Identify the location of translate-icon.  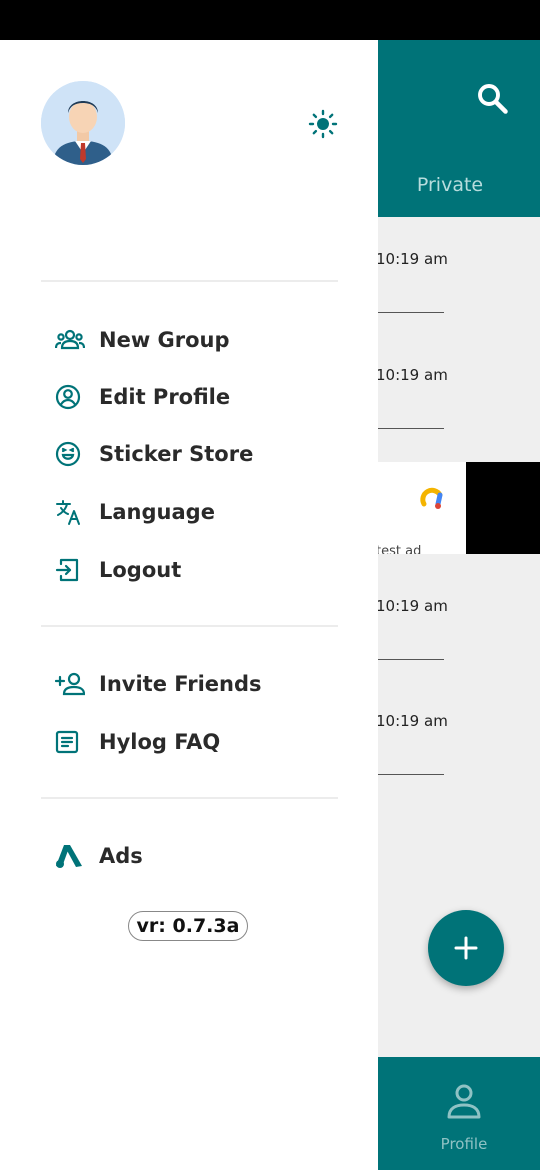
(69, 512).